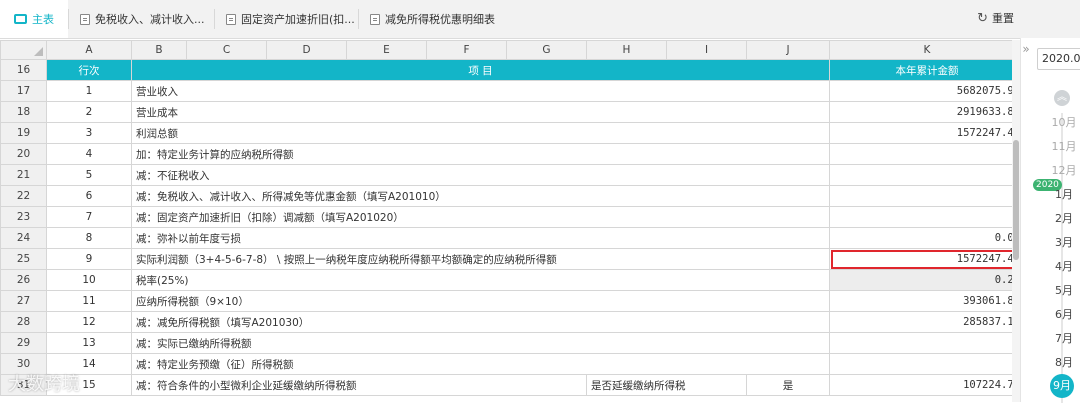 This screenshot has width=1080, height=403. I want to click on amount-cell: 285837.11, so click(920, 322).